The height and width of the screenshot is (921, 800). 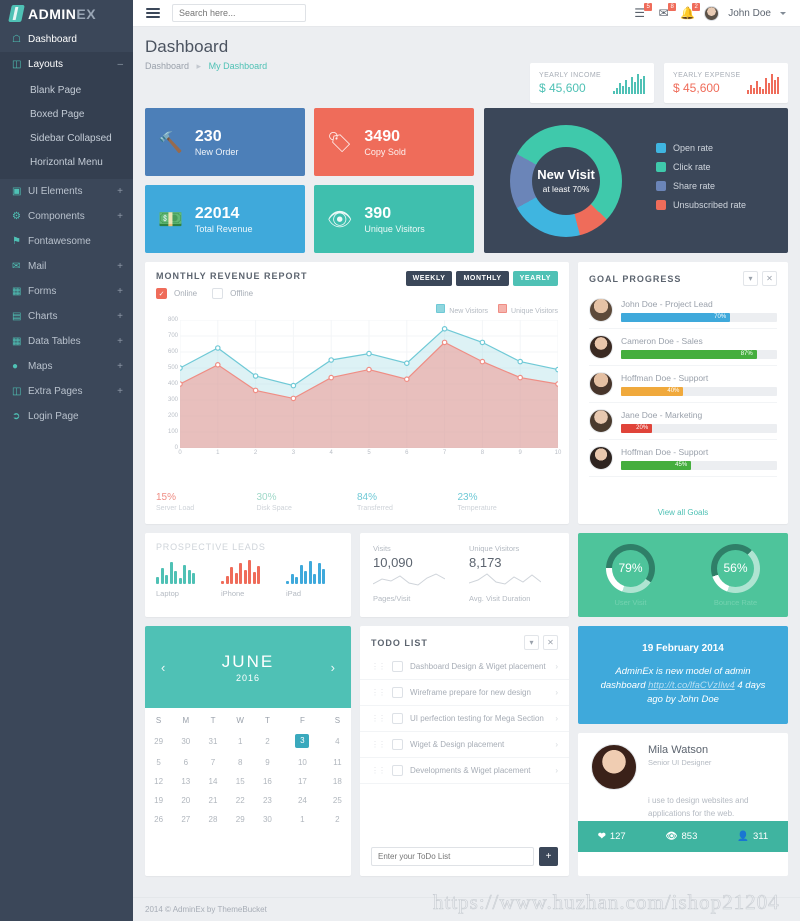 What do you see at coordinates (153, 13) in the screenshot?
I see `menu-toggle-icon` at bounding box center [153, 13].